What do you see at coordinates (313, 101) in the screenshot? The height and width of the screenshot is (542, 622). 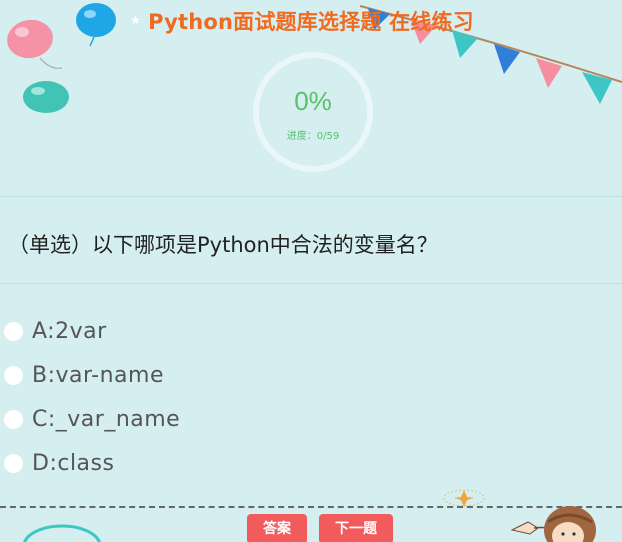 I see `progress-percent: 0%` at bounding box center [313, 101].